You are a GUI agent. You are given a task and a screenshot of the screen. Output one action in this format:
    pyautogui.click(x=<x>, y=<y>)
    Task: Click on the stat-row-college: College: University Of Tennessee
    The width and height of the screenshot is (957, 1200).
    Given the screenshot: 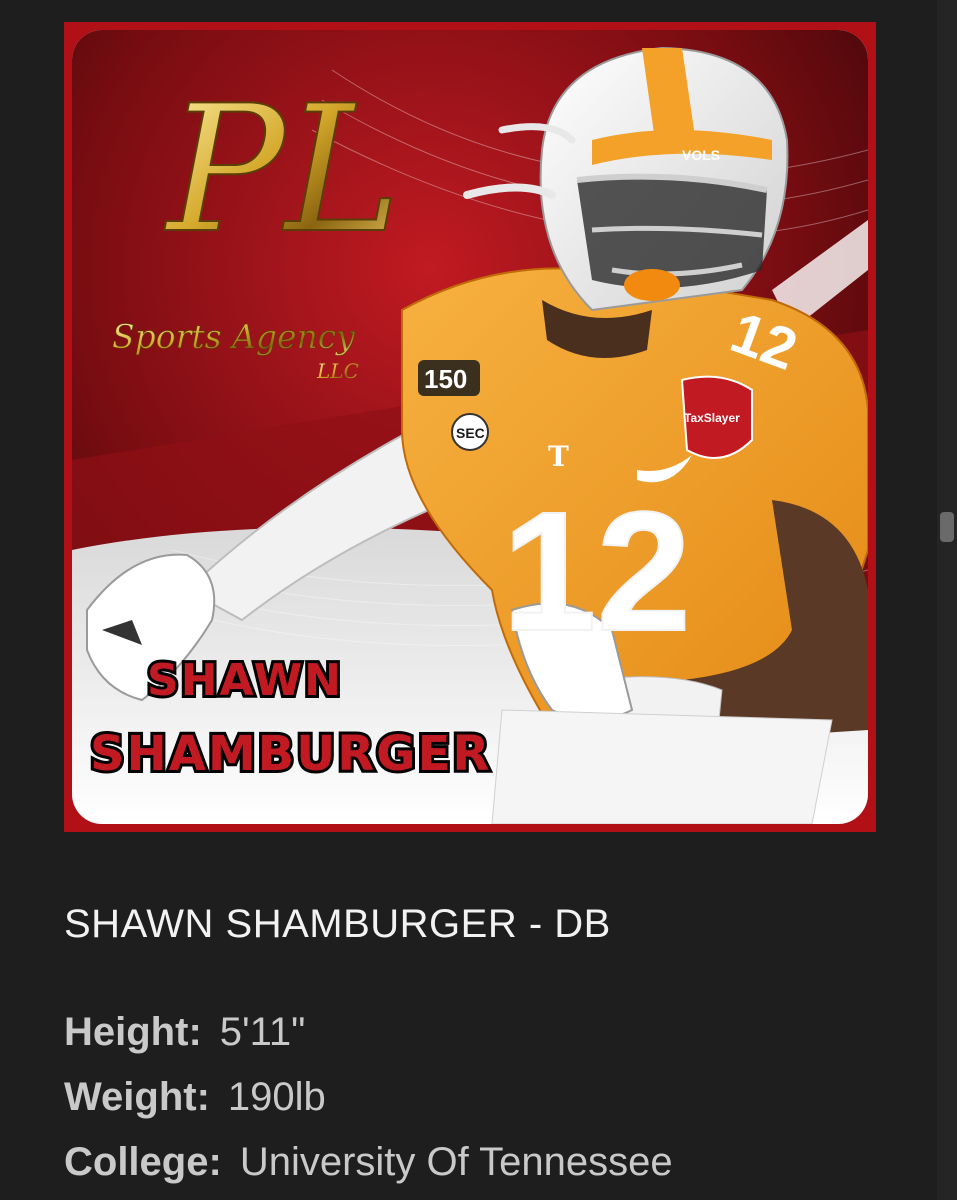 What is the action you would take?
    pyautogui.click(x=368, y=1162)
    